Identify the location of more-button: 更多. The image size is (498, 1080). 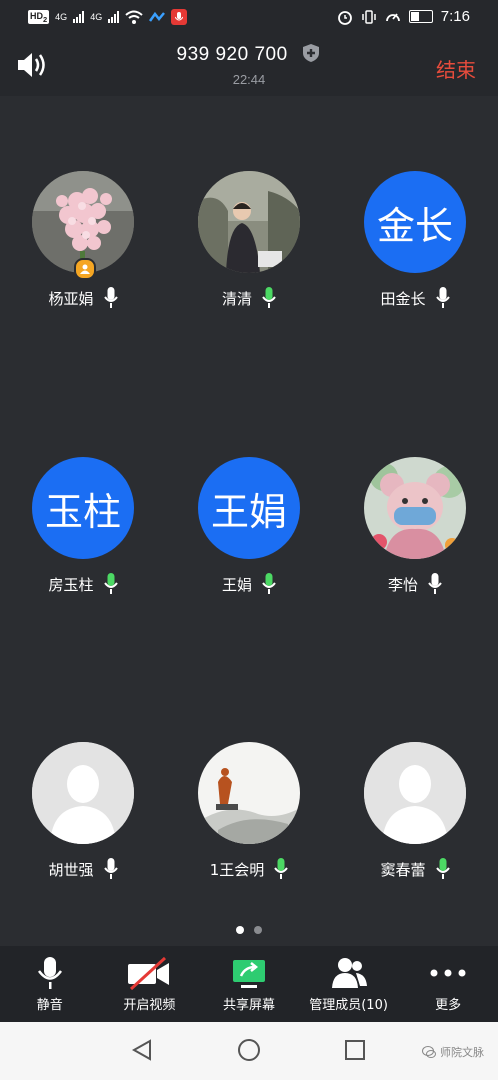
(448, 984).